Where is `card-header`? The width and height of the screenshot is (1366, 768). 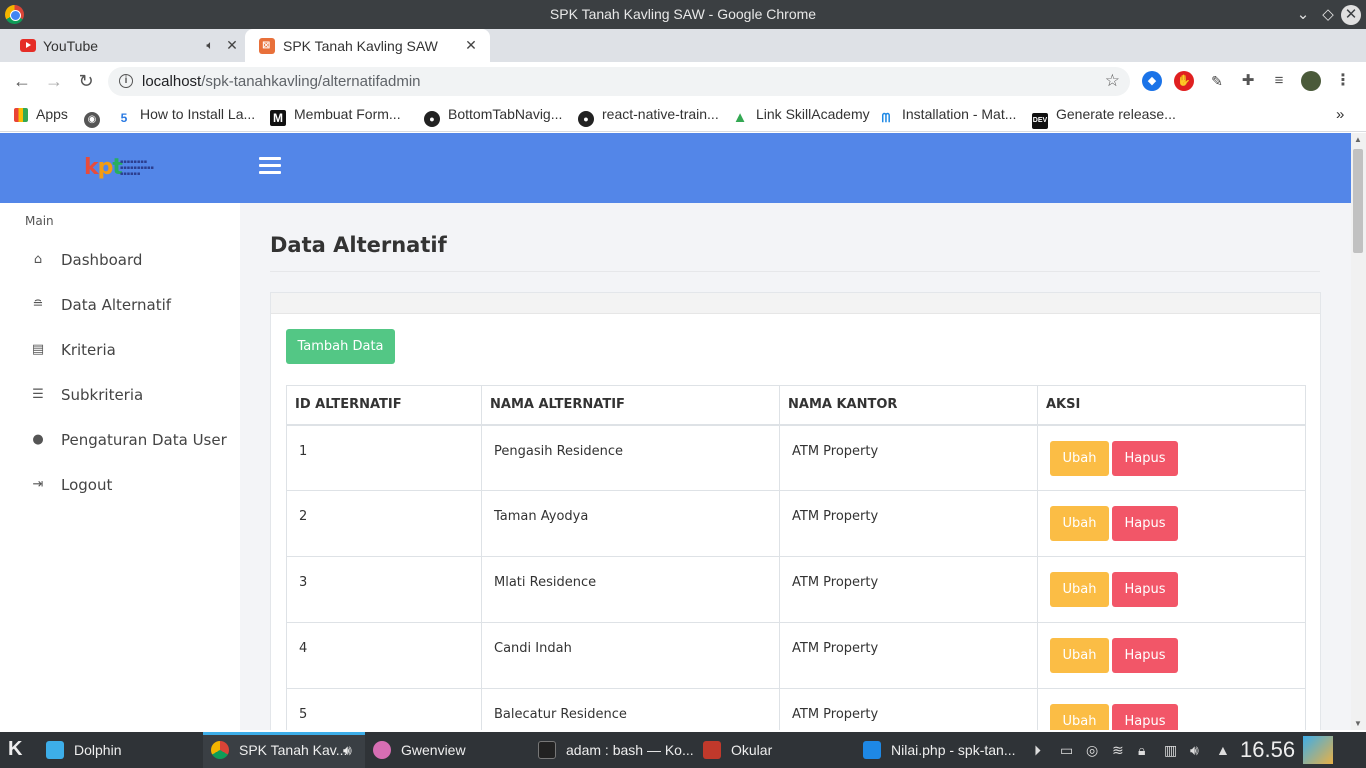
card-header is located at coordinates (795, 303).